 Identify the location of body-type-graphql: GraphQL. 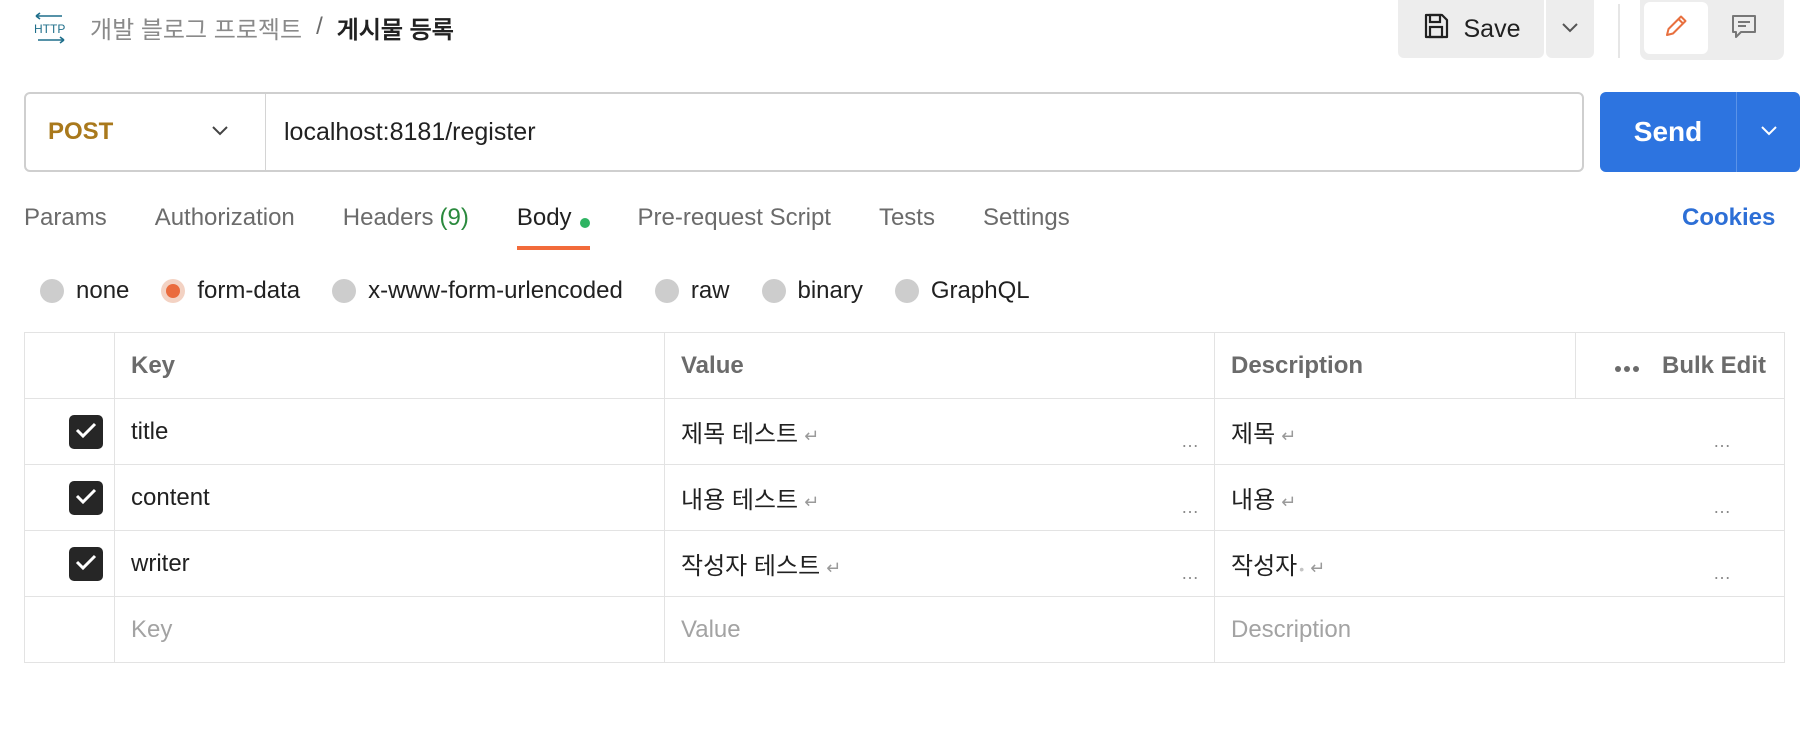
(962, 291).